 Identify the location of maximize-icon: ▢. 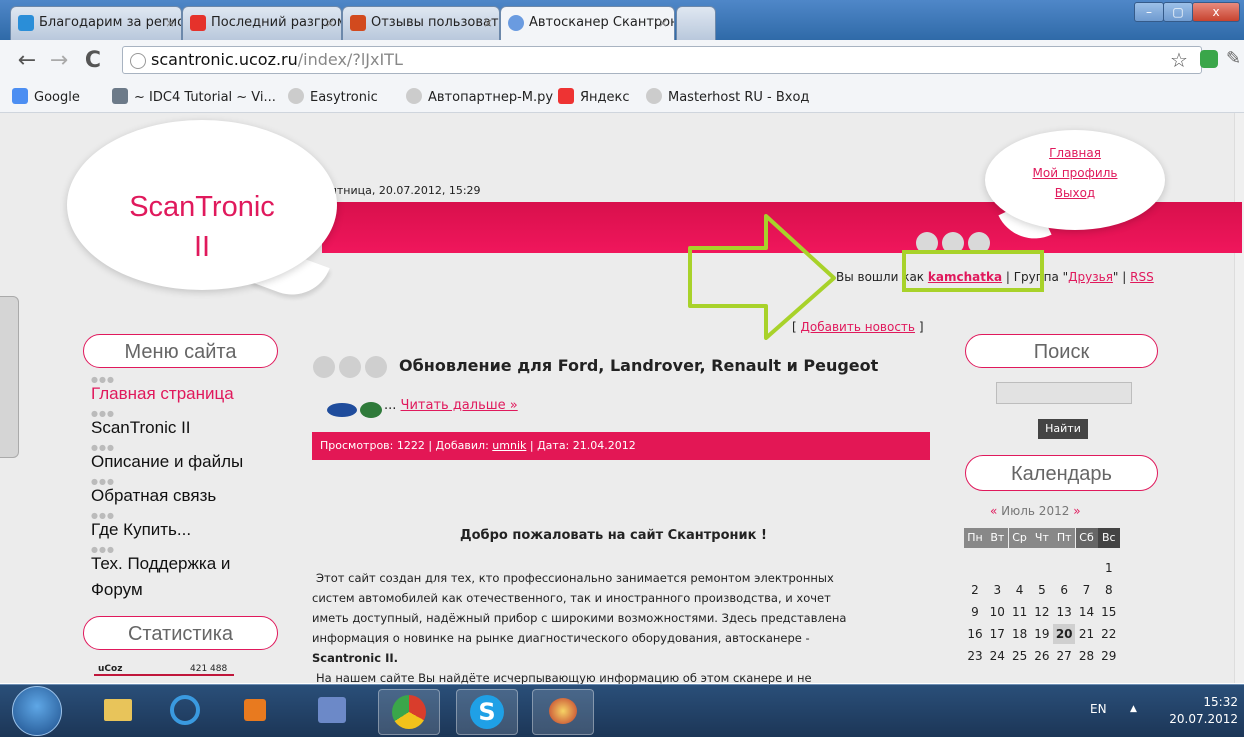
(1178, 12).